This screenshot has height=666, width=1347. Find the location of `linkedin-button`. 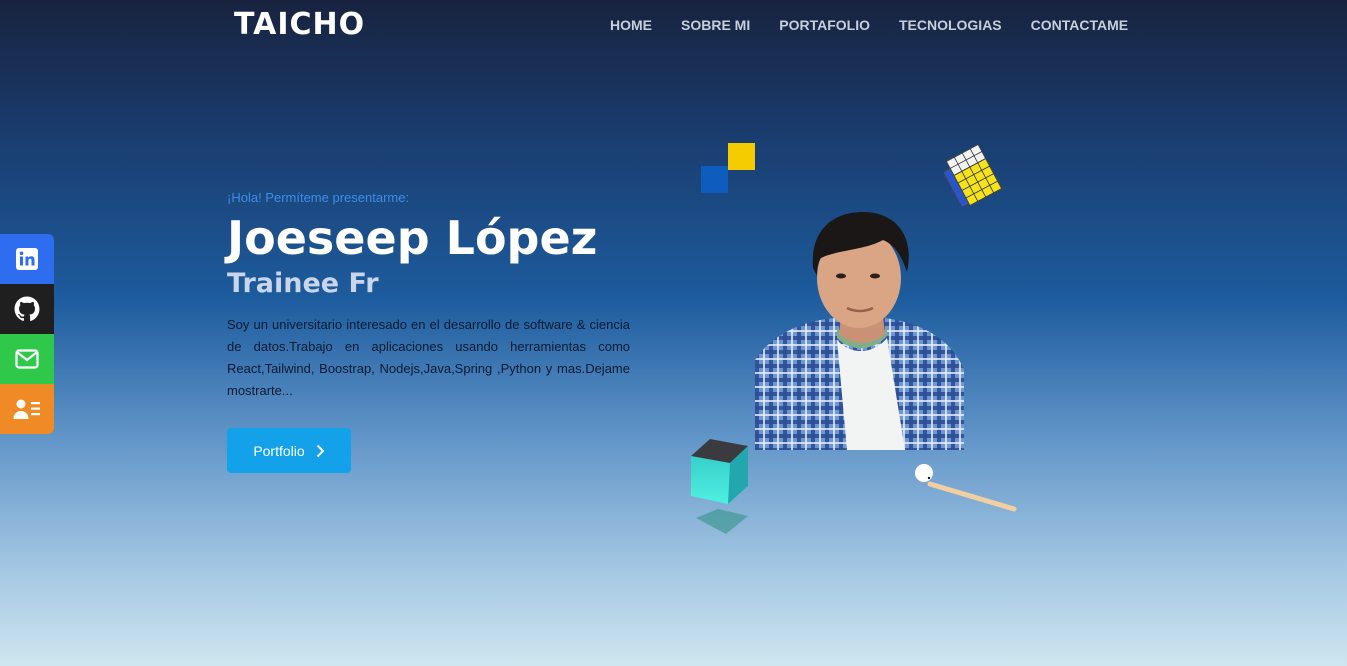

linkedin-button is located at coordinates (27, 259).